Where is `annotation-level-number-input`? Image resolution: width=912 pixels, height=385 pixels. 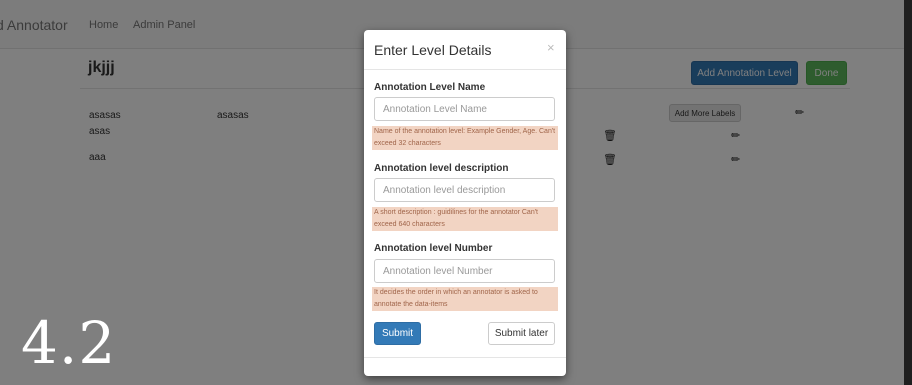
annotation-level-number-input is located at coordinates (464, 271).